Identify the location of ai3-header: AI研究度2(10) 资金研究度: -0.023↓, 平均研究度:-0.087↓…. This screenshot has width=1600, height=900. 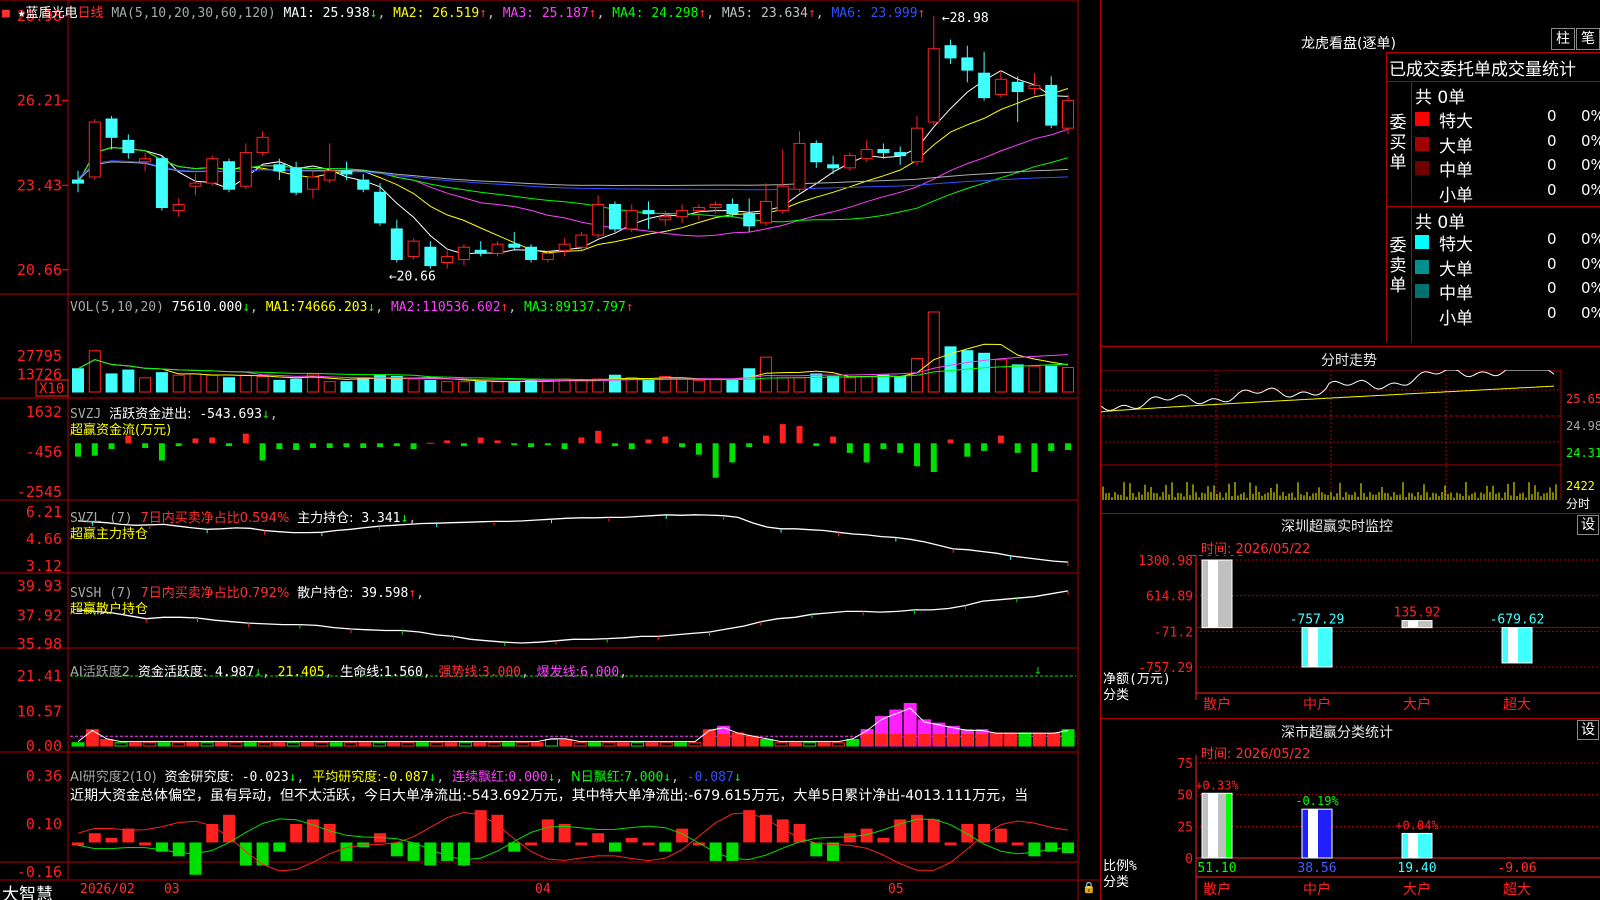
(406, 777).